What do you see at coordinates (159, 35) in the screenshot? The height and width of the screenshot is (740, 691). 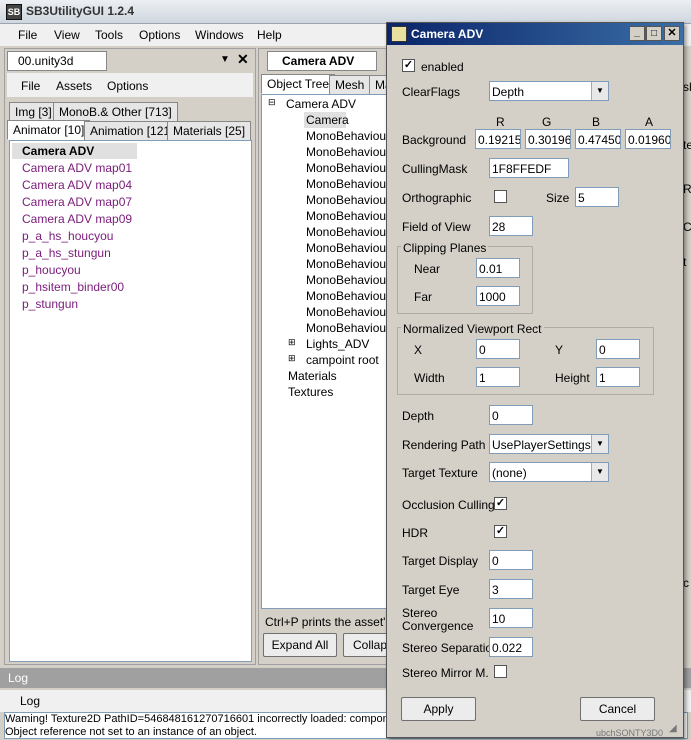 I see `menu-options: Options` at bounding box center [159, 35].